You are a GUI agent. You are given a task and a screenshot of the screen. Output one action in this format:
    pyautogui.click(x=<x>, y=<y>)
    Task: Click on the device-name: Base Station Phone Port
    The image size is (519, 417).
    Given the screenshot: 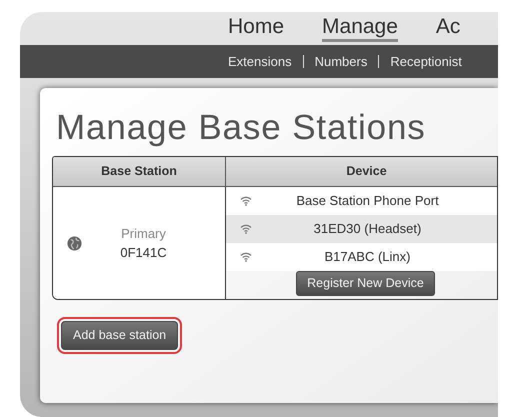 What is the action you would take?
    pyautogui.click(x=367, y=201)
    